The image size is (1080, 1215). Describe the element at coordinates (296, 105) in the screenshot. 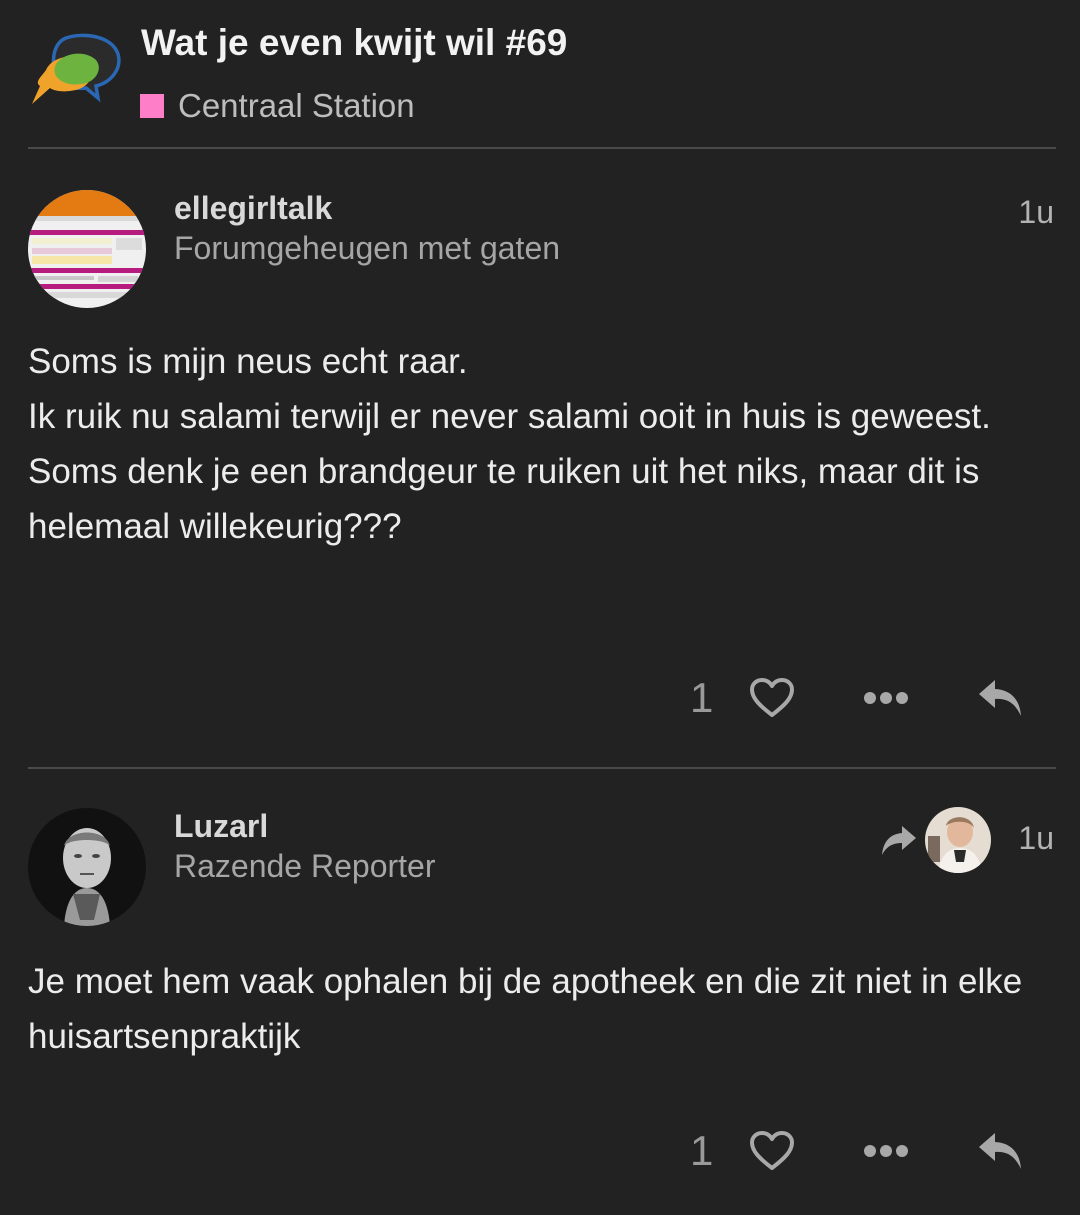

I see `category-name: Centraal Station` at that location.